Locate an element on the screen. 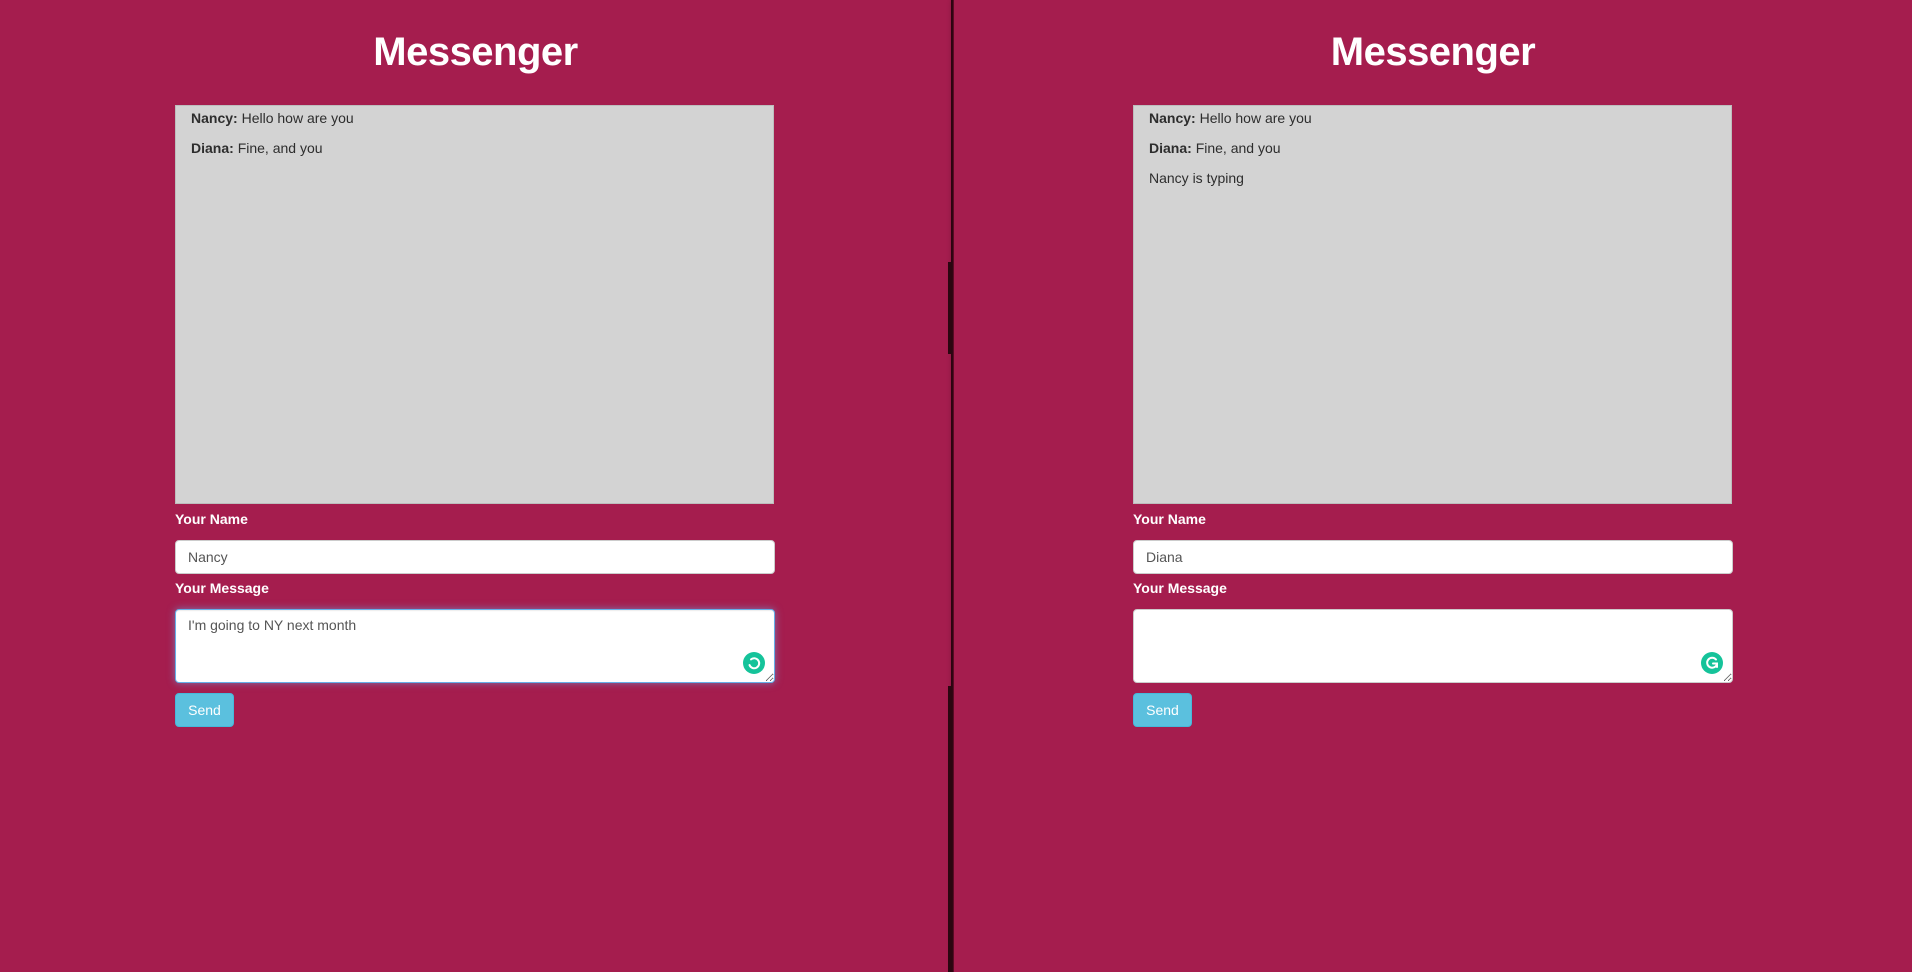 This screenshot has width=1912, height=972. message-textarea: I'm going to NY next month is located at coordinates (475, 646).